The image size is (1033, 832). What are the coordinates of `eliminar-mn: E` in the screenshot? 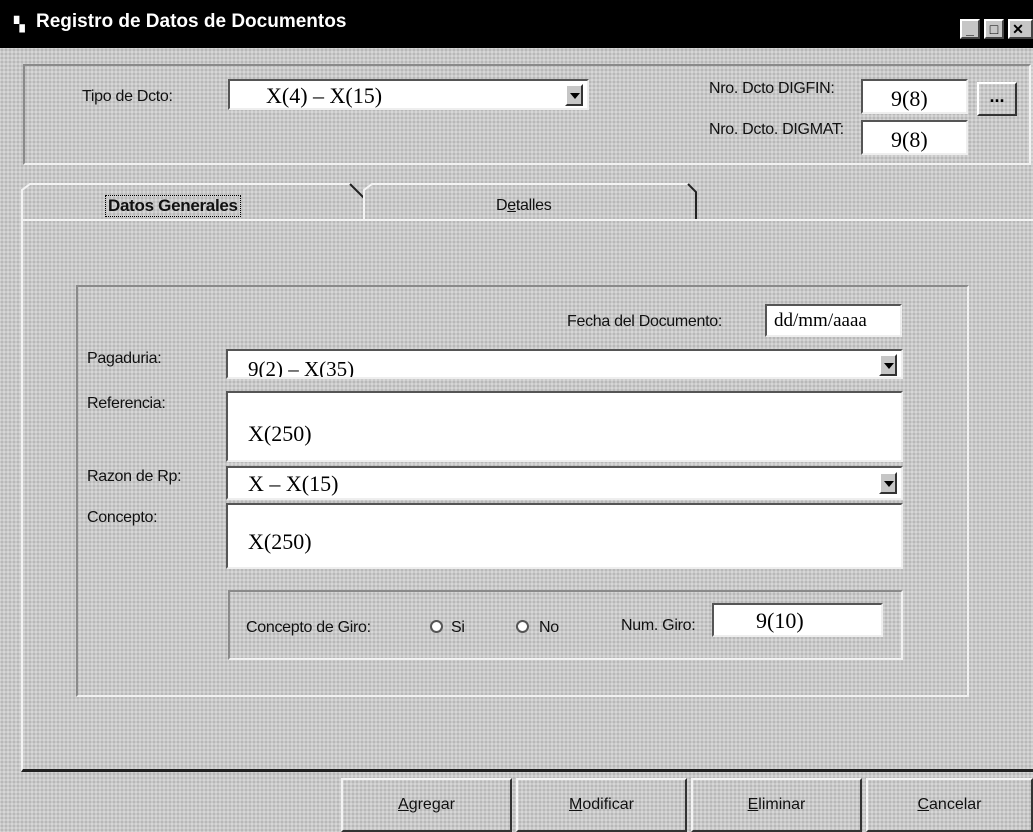 It's located at (753, 804).